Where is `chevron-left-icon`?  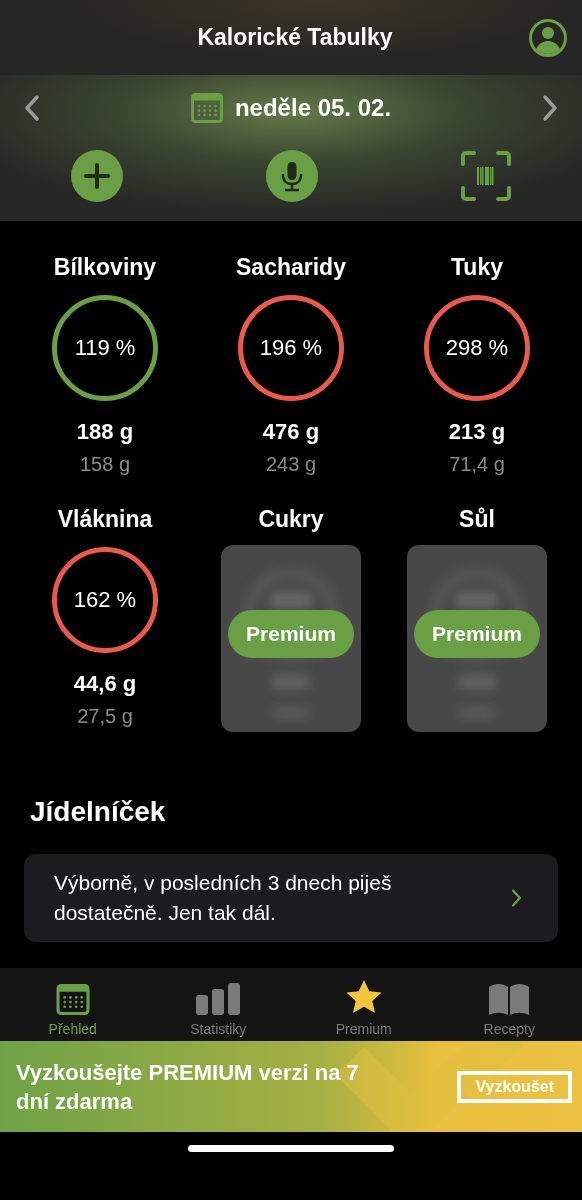 chevron-left-icon is located at coordinates (32, 108).